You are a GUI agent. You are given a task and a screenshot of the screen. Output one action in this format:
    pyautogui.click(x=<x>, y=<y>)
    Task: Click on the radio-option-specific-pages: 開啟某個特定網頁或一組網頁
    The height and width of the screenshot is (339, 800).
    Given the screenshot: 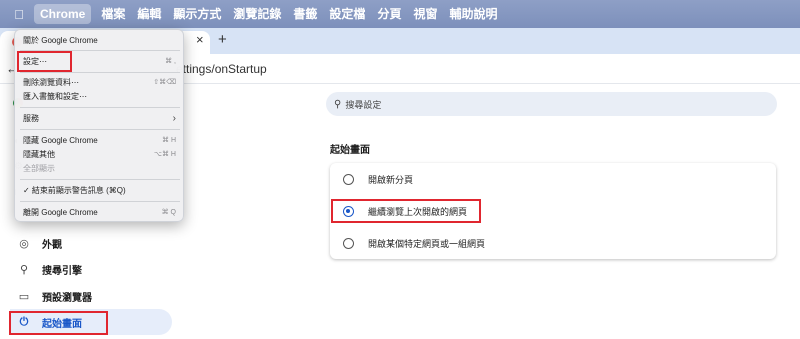 What is the action you would take?
    pyautogui.click(x=553, y=243)
    